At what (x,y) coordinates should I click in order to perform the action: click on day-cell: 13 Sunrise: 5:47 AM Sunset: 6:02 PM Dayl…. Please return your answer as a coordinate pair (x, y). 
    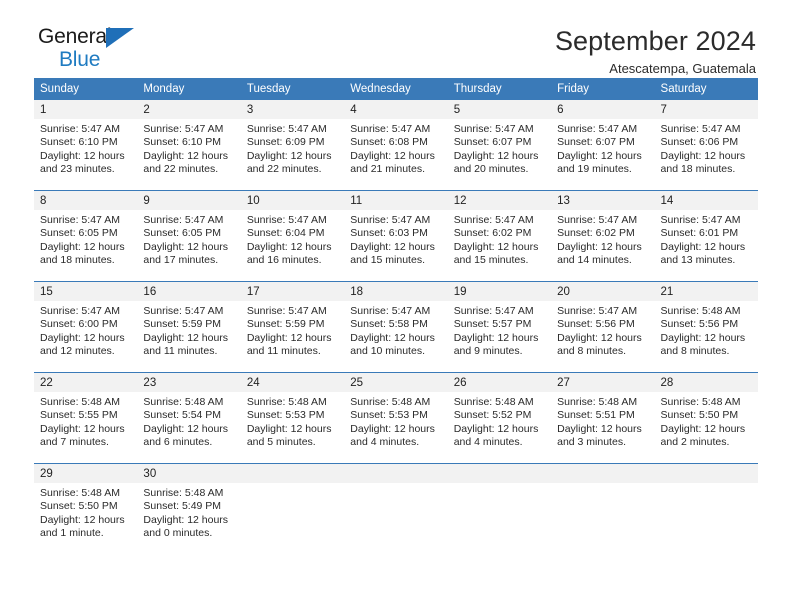
    Looking at the image, I should click on (603, 236).